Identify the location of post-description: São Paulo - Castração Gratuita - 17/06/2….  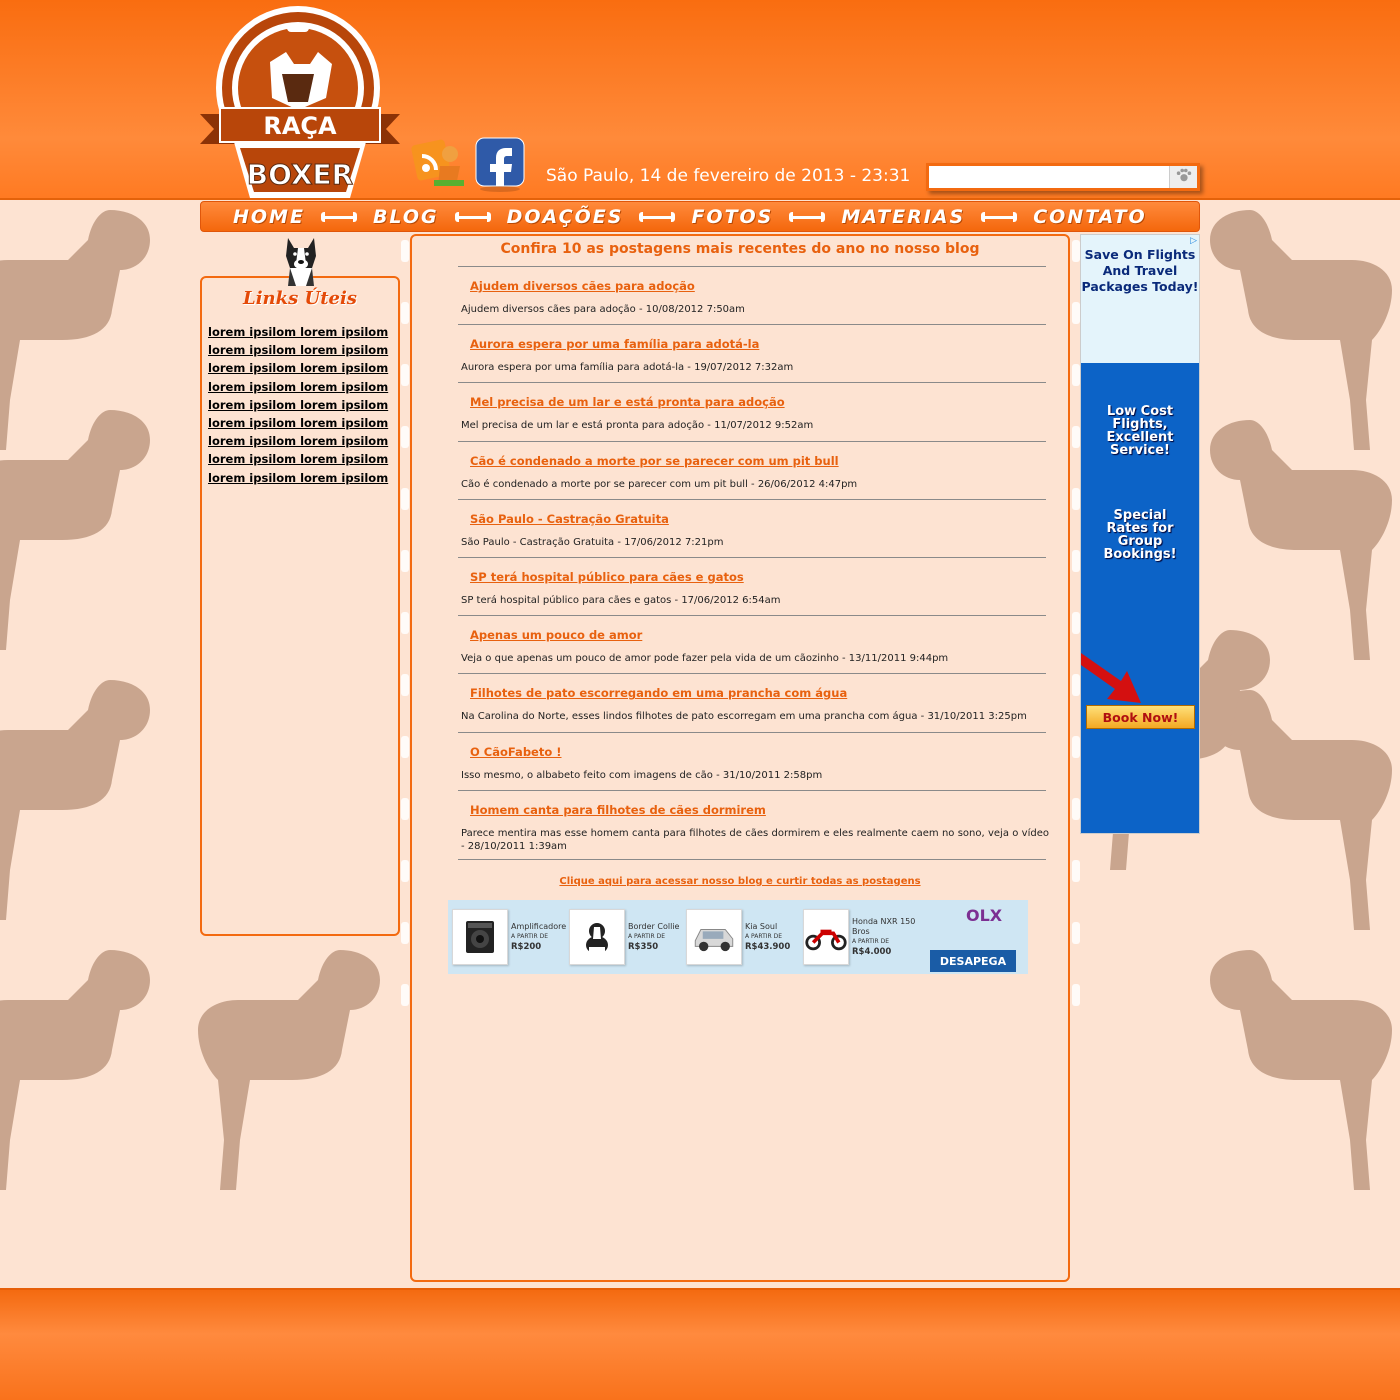
(592, 542).